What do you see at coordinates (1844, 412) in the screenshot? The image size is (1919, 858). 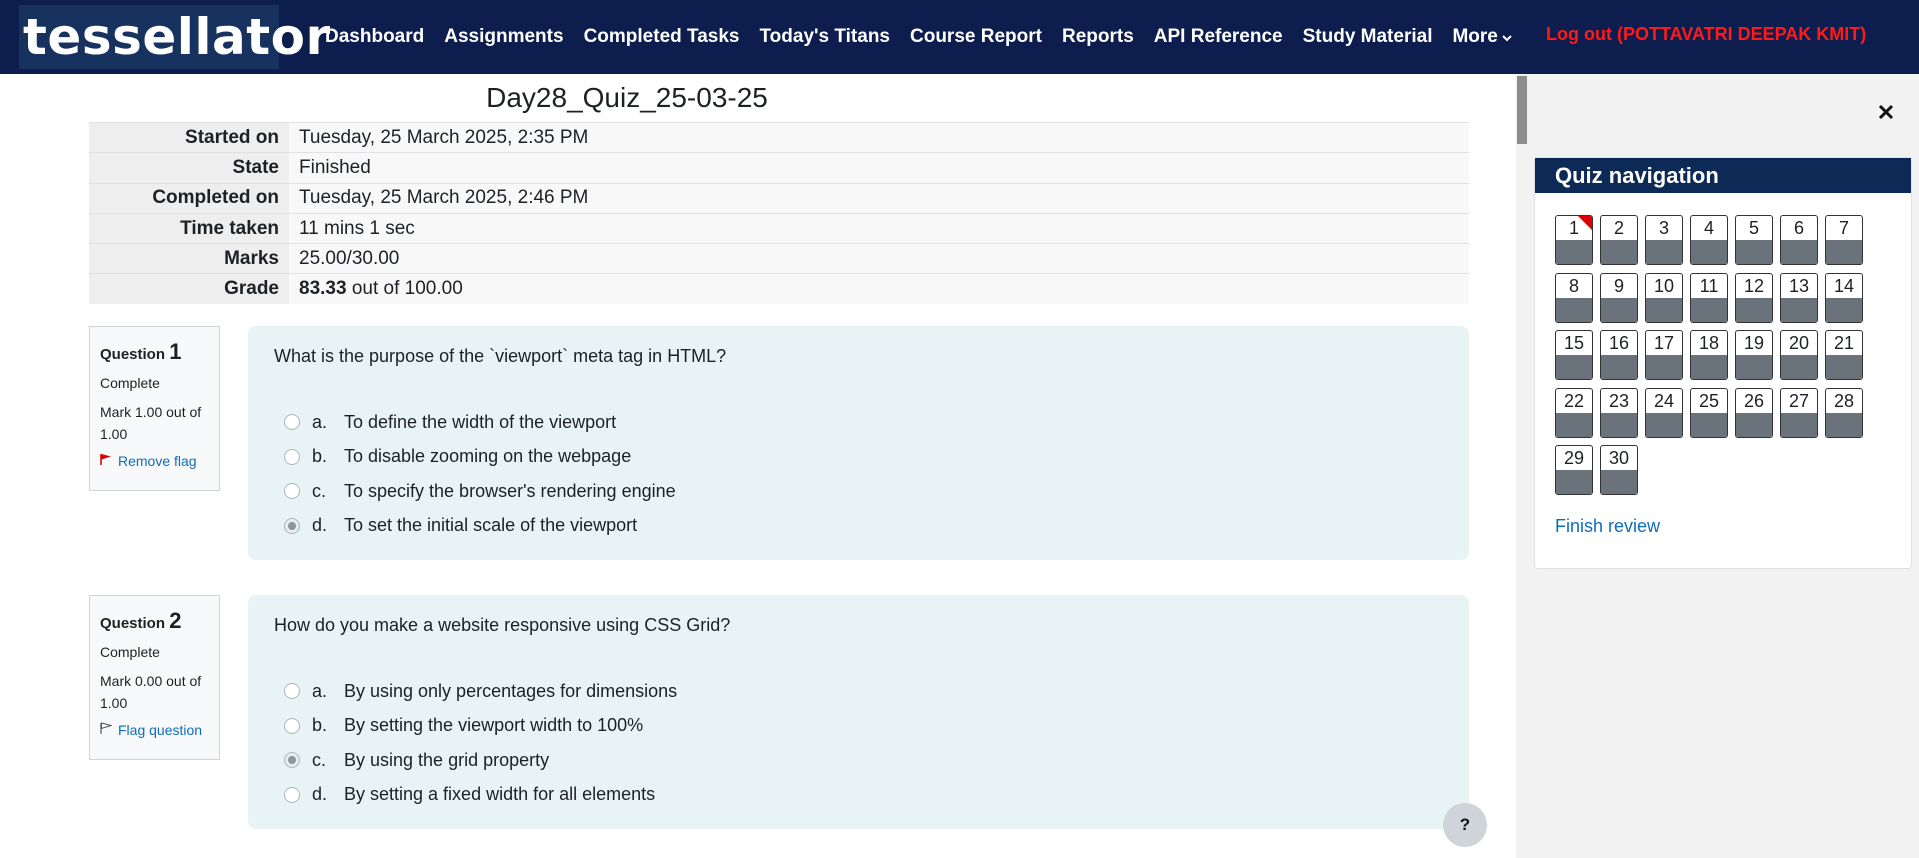 I see `quiz-nav-button: 28` at bounding box center [1844, 412].